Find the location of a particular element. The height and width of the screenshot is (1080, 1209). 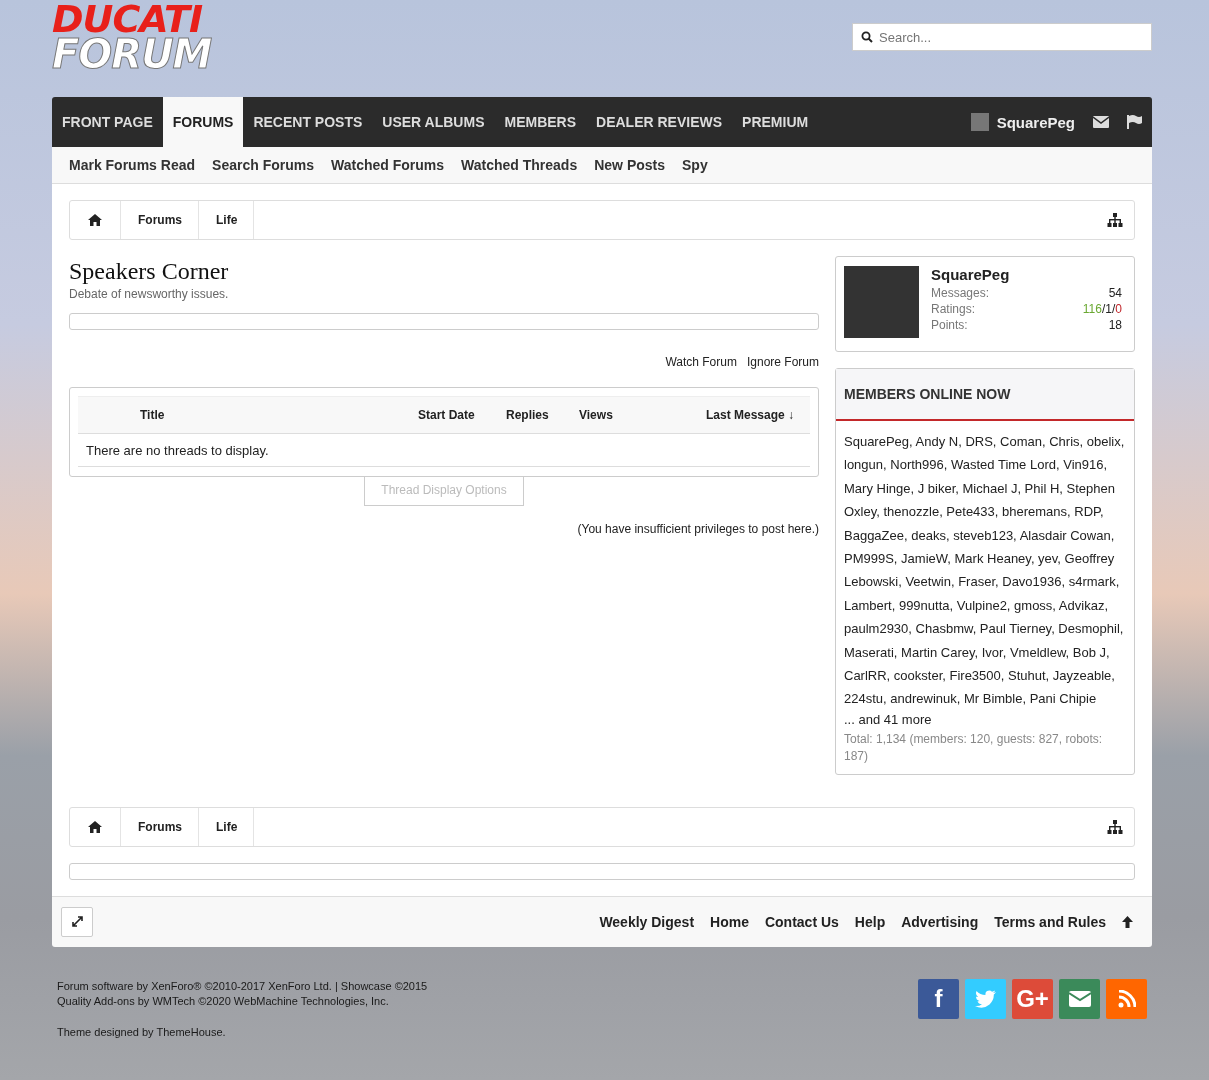

forum-action-link: Ignore Forum is located at coordinates (782, 362).